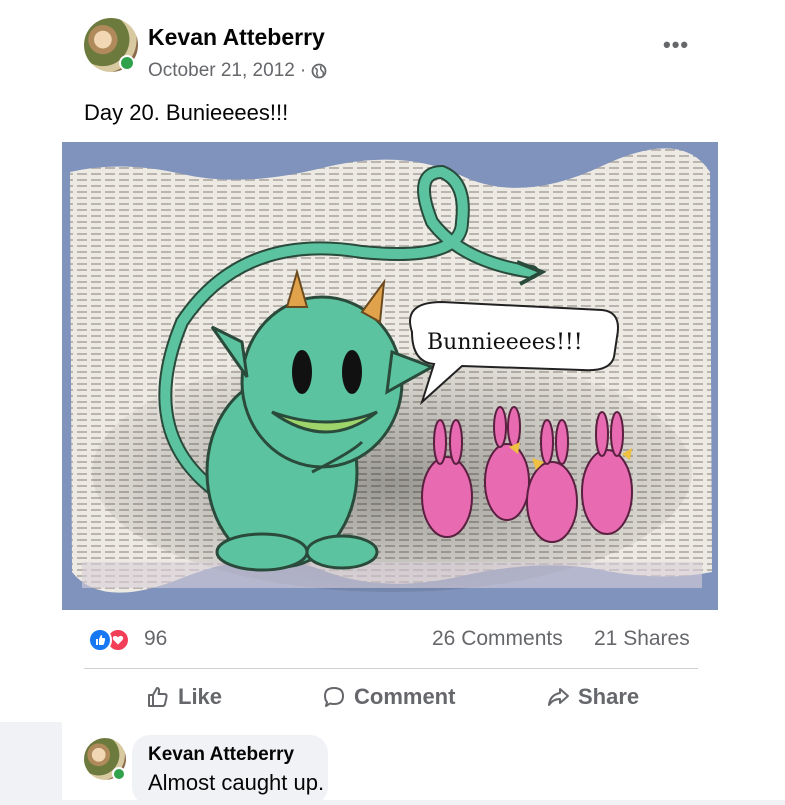 This screenshot has width=785, height=805. I want to click on comment-author: Kevan Atteberry, so click(221, 755).